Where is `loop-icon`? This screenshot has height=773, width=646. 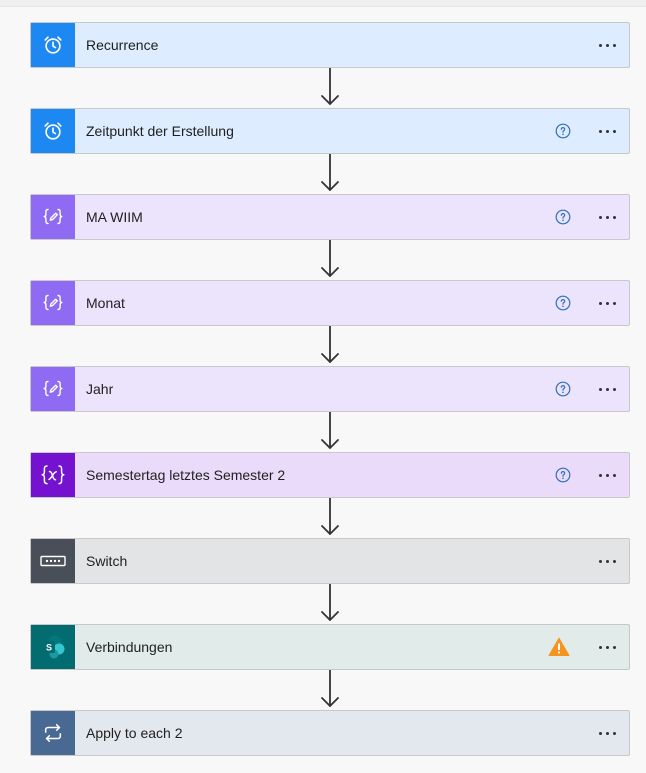
loop-icon is located at coordinates (53, 733).